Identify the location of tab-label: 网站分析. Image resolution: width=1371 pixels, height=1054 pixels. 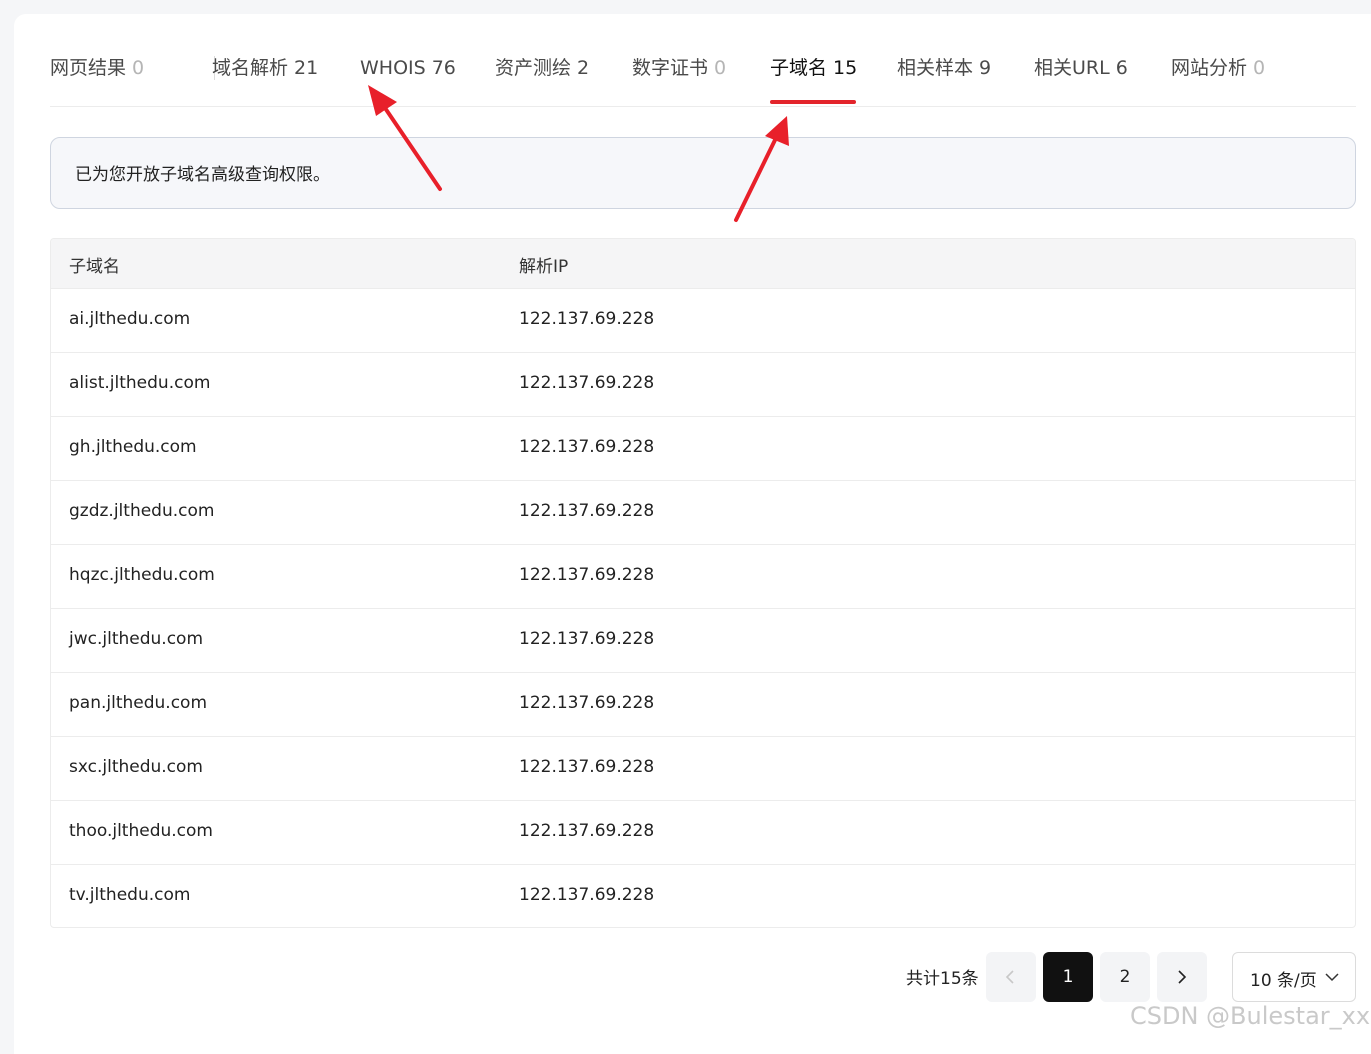
(1209, 68).